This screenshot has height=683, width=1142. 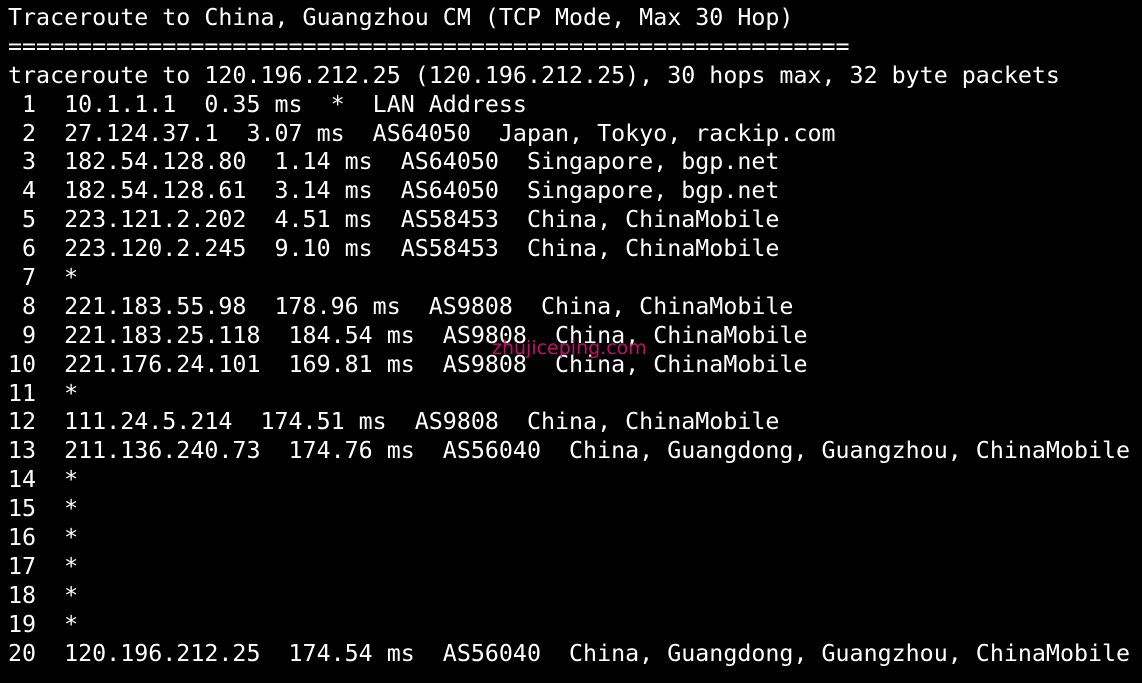 I want to click on watermark: zhujiceping.com, so click(x=569, y=348).